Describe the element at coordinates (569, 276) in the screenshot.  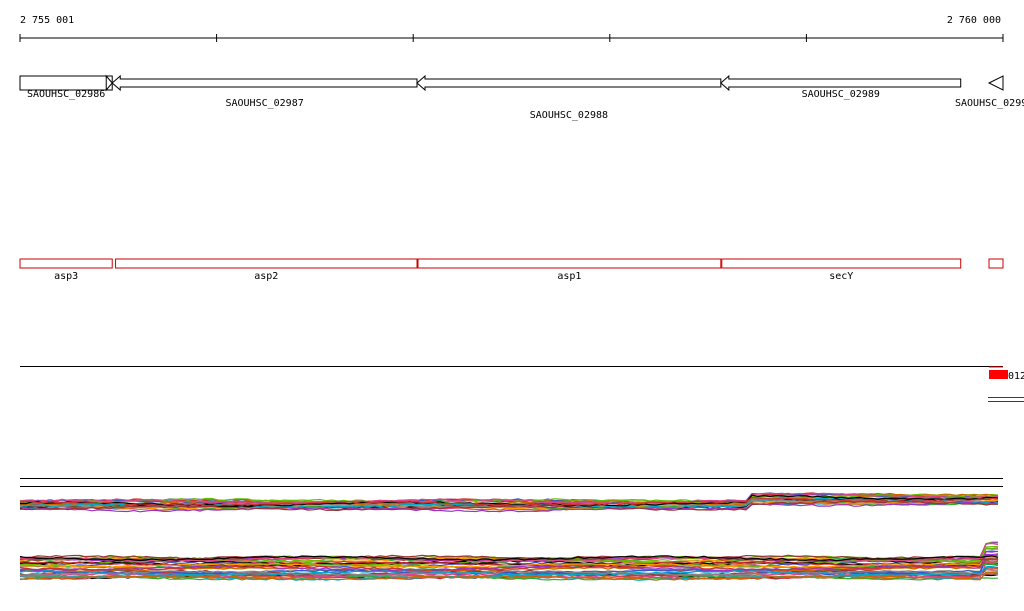
I see `gene-name-label: asp1` at that location.